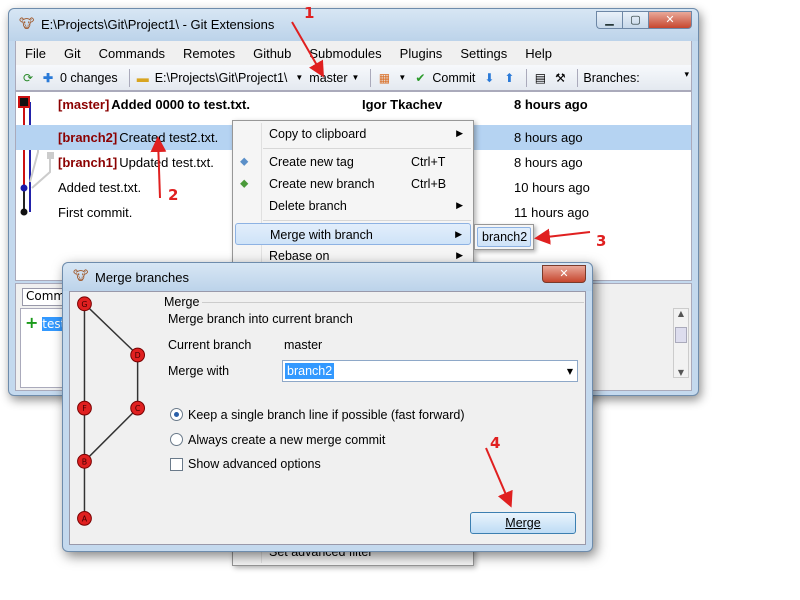 This screenshot has height=600, width=800. Describe the element at coordinates (173, 195) in the screenshot. I see `annotation-number-2: 2` at that location.